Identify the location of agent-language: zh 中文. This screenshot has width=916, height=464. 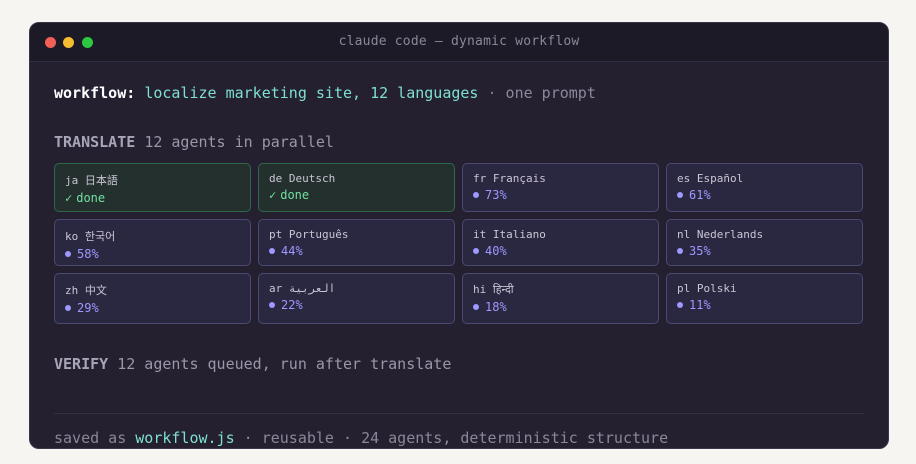
(86, 290).